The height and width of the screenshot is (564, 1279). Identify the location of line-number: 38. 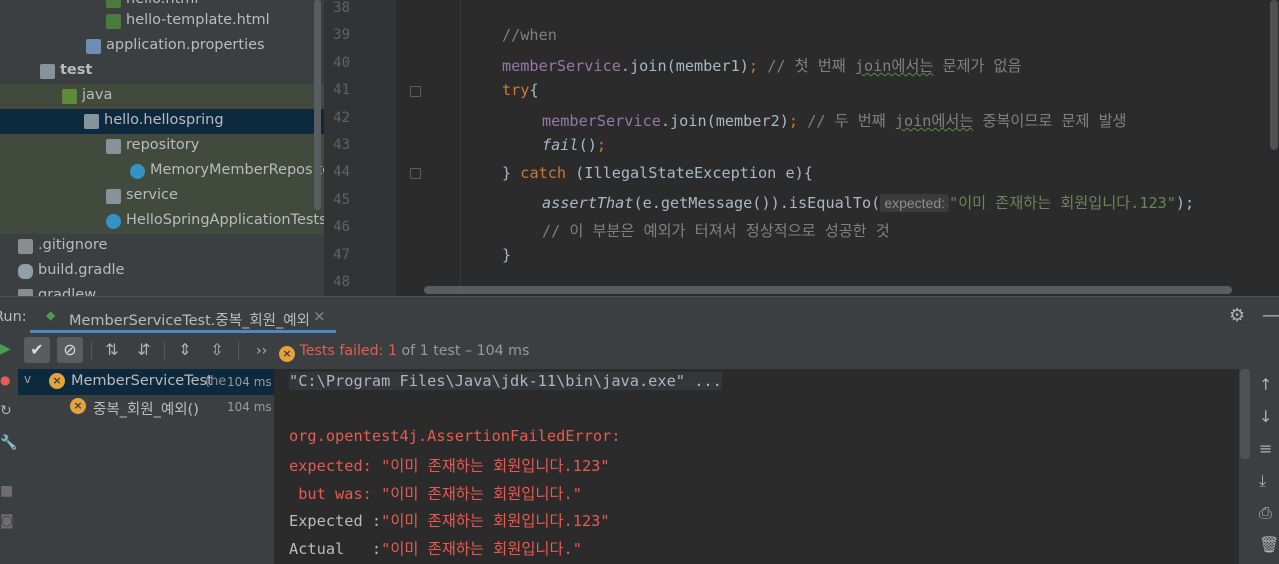
(341, 8).